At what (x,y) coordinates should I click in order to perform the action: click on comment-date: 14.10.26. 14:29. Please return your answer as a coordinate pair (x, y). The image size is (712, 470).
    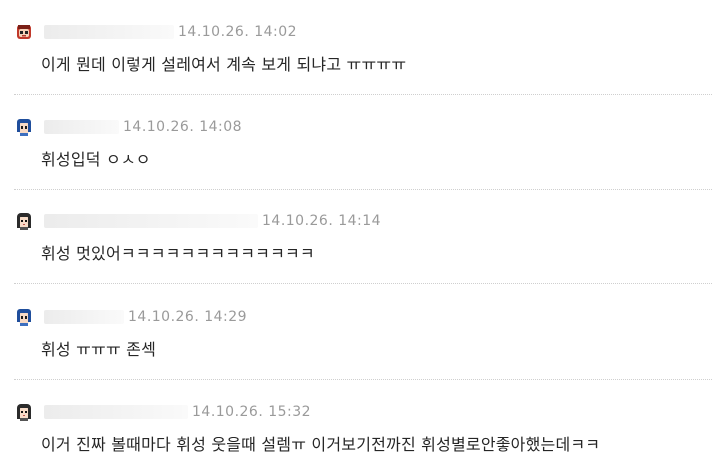
    Looking at the image, I should click on (188, 317).